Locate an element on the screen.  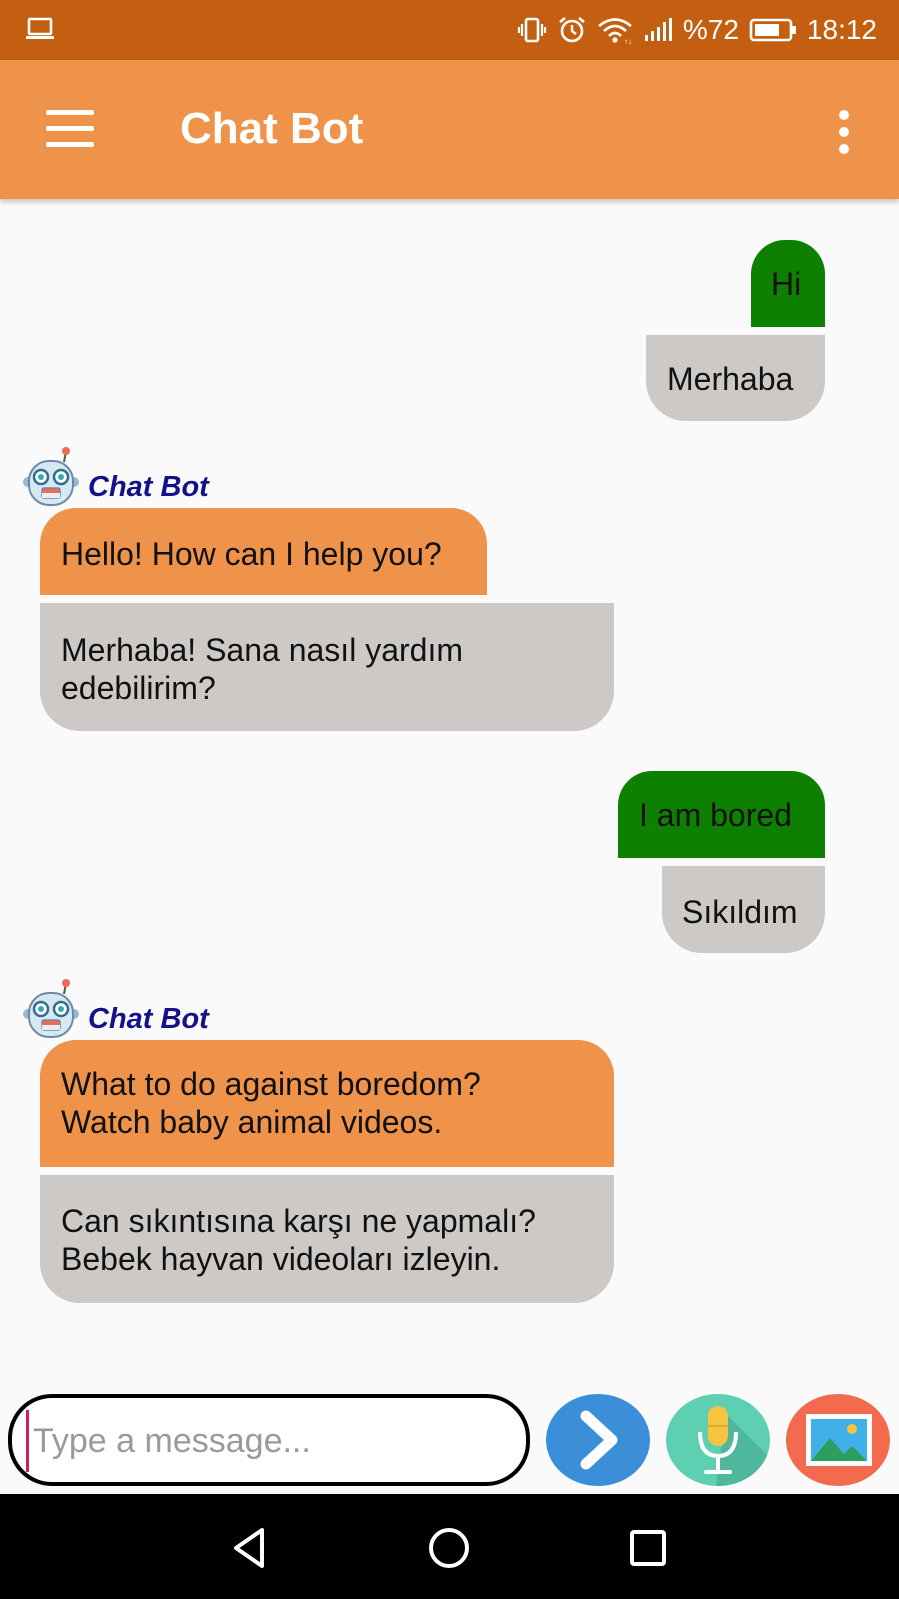
bot-message-bubble: Hello! How can I help you? is located at coordinates (263, 551).